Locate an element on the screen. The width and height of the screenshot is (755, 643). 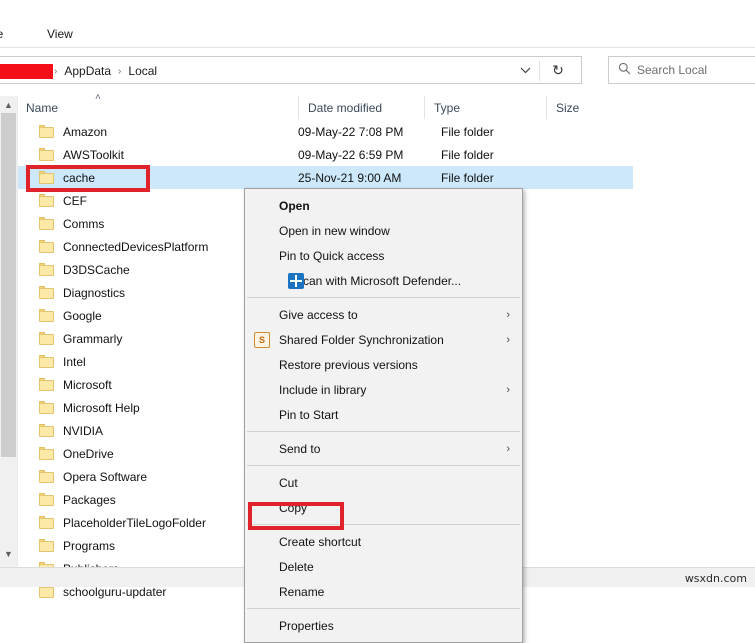
file-name: Diagnostics is located at coordinates (94, 292).